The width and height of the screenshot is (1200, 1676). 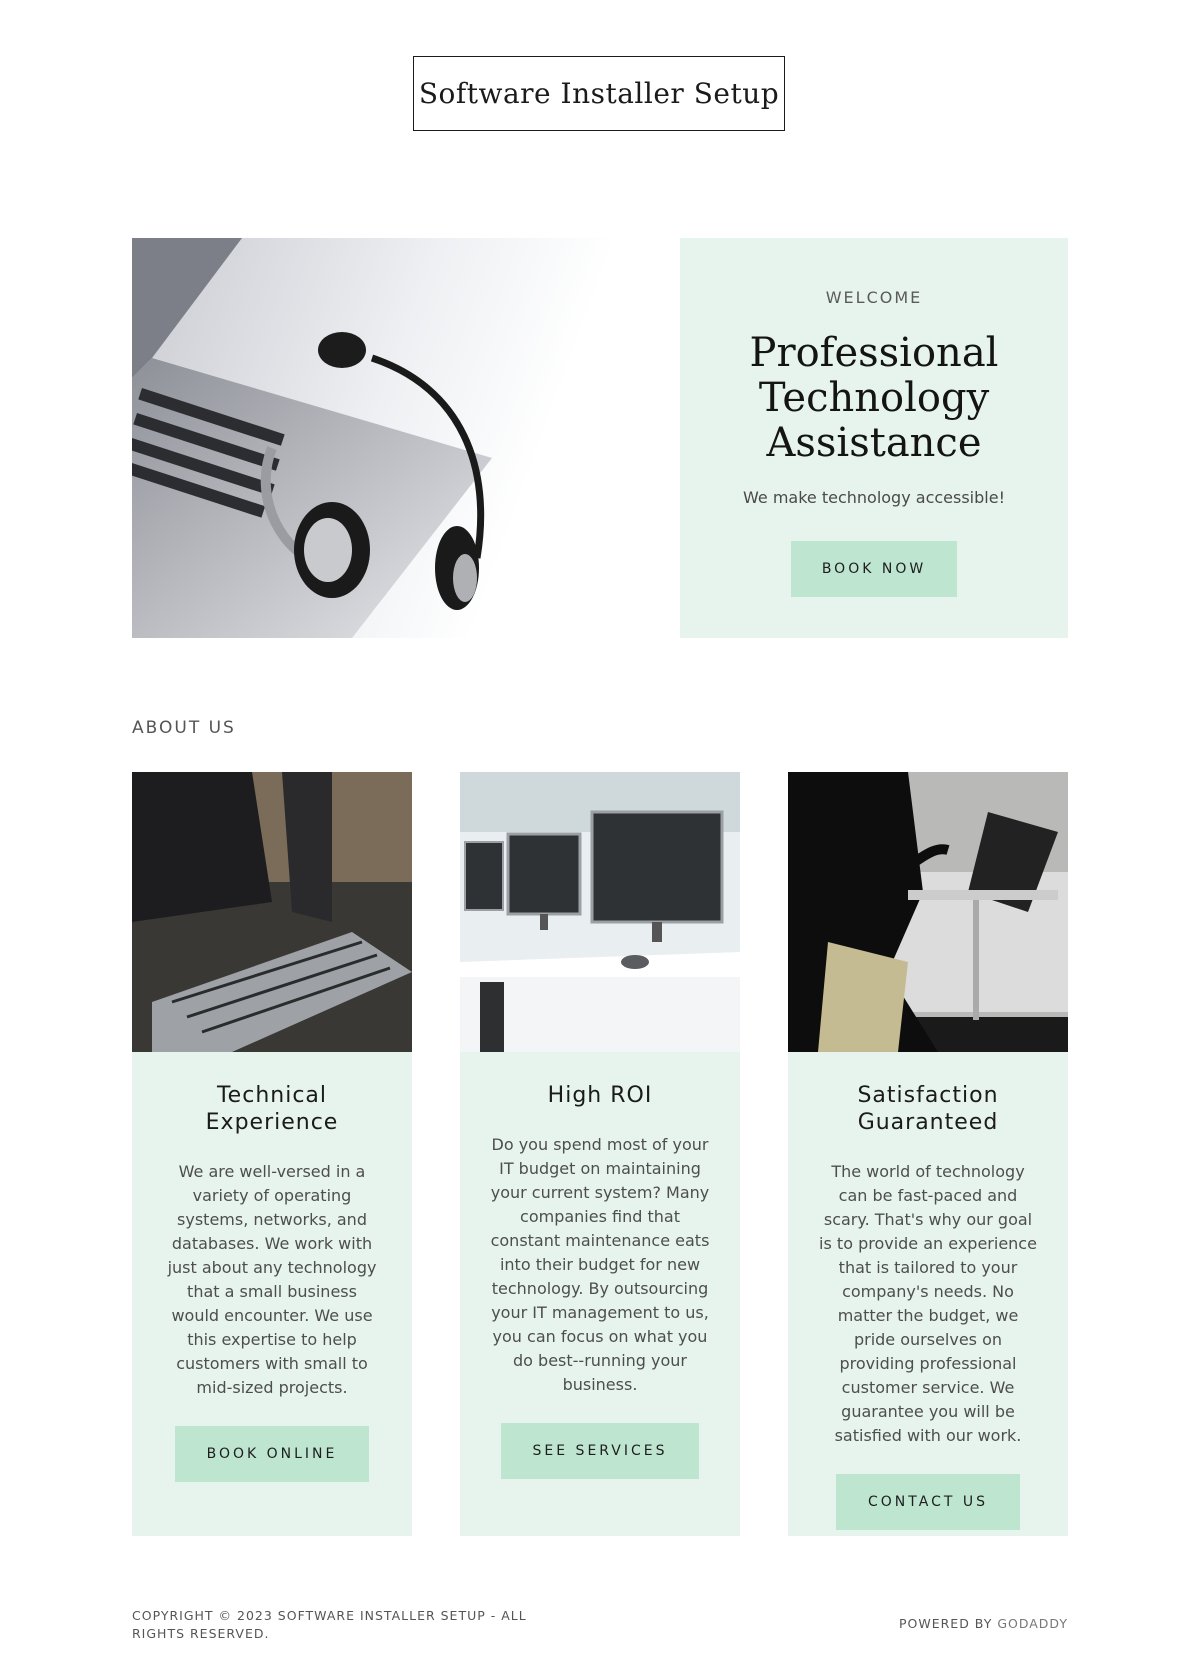 I want to click on book-online-button: BOOK ONLINE, so click(x=272, y=1454).